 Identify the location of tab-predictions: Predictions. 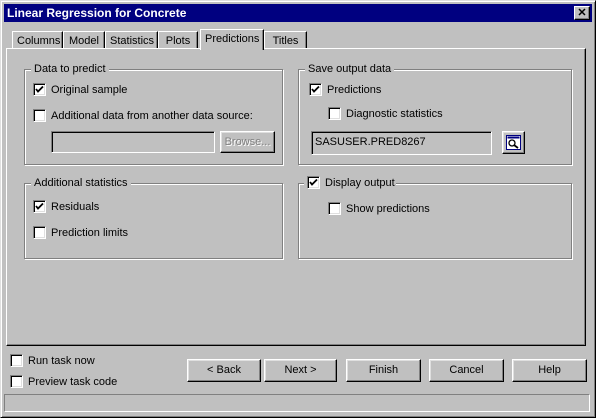
(232, 39).